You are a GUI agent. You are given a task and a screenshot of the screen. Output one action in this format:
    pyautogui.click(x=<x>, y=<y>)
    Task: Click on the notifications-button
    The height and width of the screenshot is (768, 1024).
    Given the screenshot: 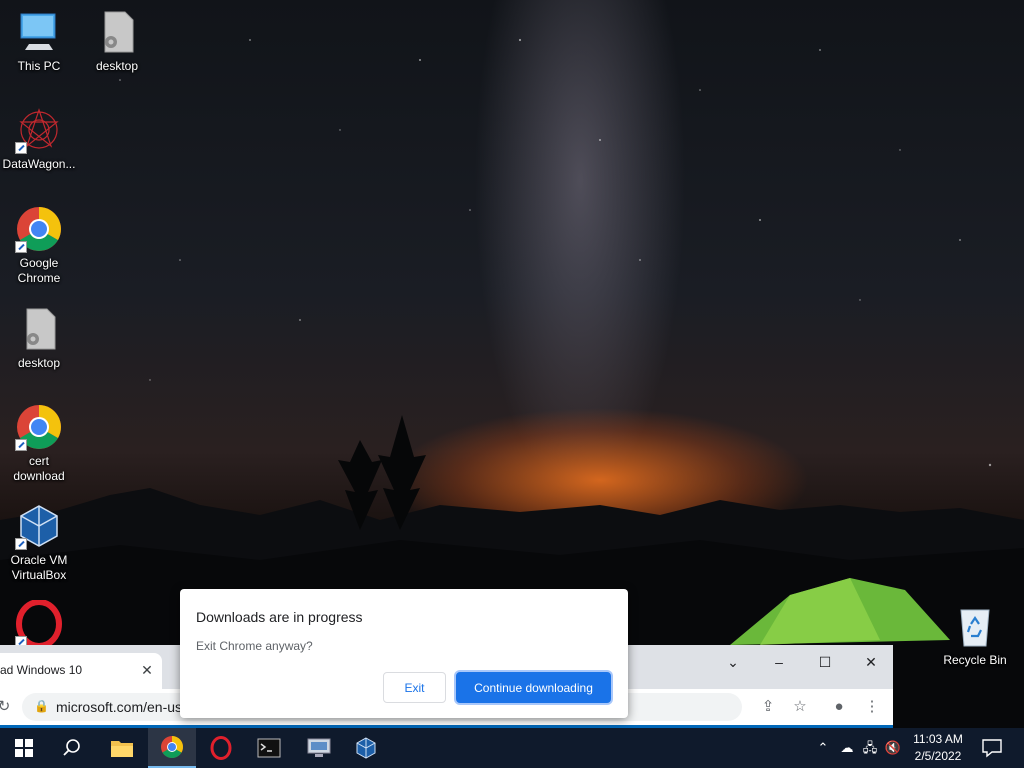 What is the action you would take?
    pyautogui.click(x=992, y=748)
    